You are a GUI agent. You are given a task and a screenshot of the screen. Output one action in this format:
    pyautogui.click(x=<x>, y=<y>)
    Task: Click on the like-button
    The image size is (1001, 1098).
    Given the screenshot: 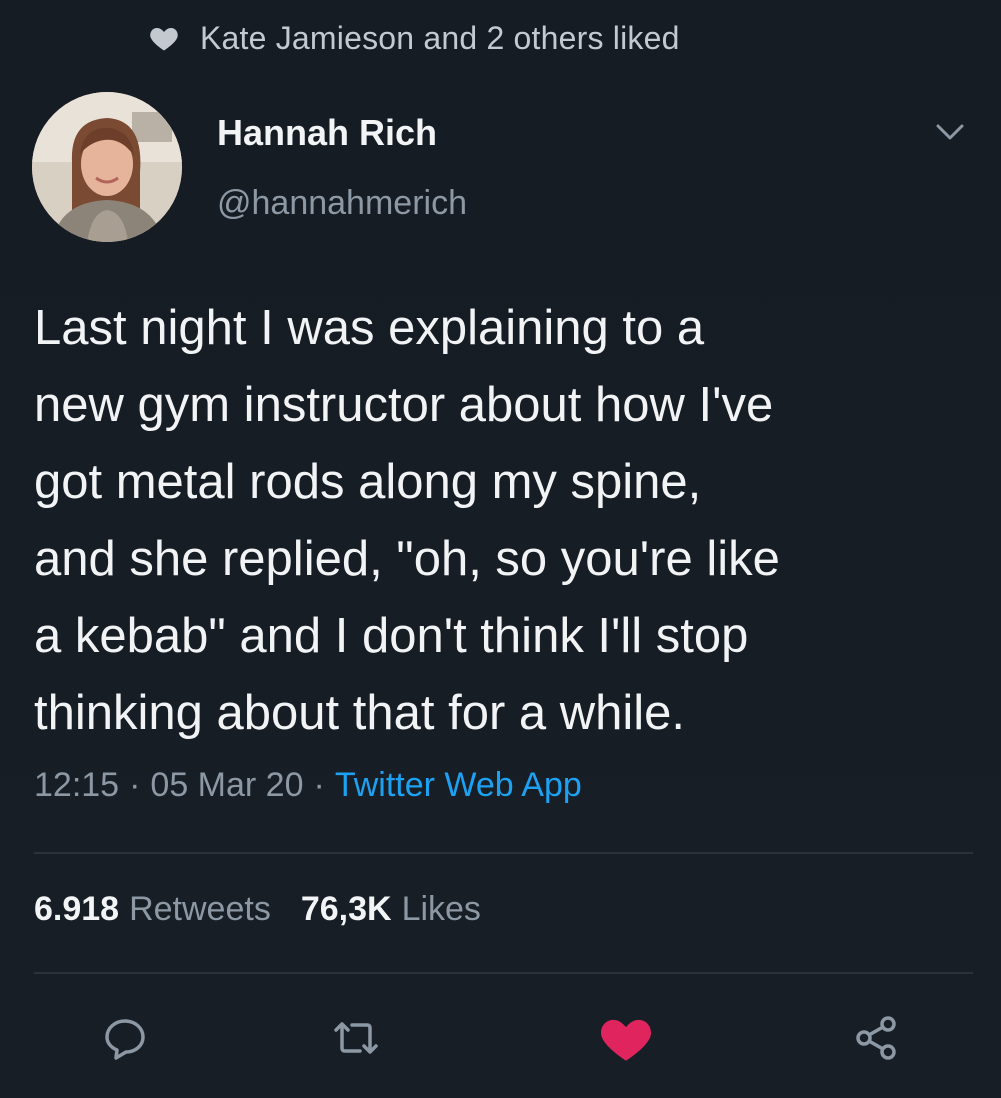 What is the action you would take?
    pyautogui.click(x=626, y=1040)
    